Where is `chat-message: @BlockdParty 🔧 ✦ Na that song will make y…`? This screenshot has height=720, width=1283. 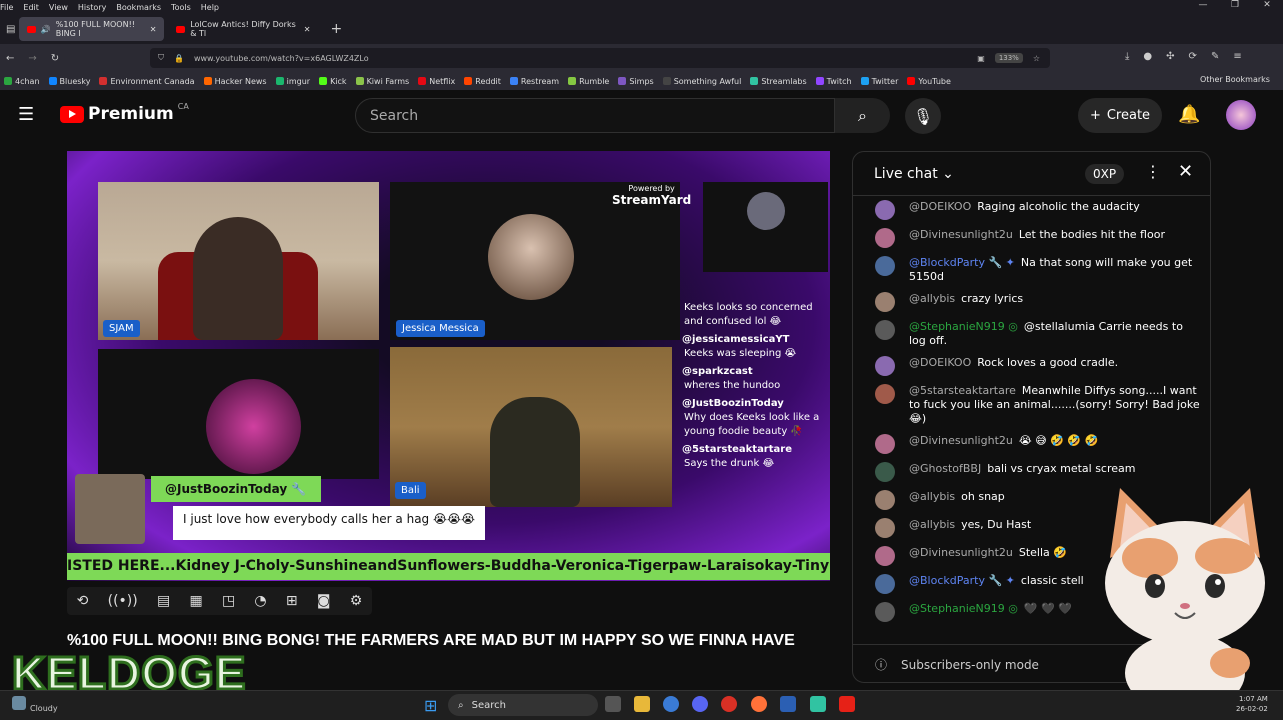 chat-message: @BlockdParty 🔧 ✦ Na that song will make y… is located at coordinates (1031, 270).